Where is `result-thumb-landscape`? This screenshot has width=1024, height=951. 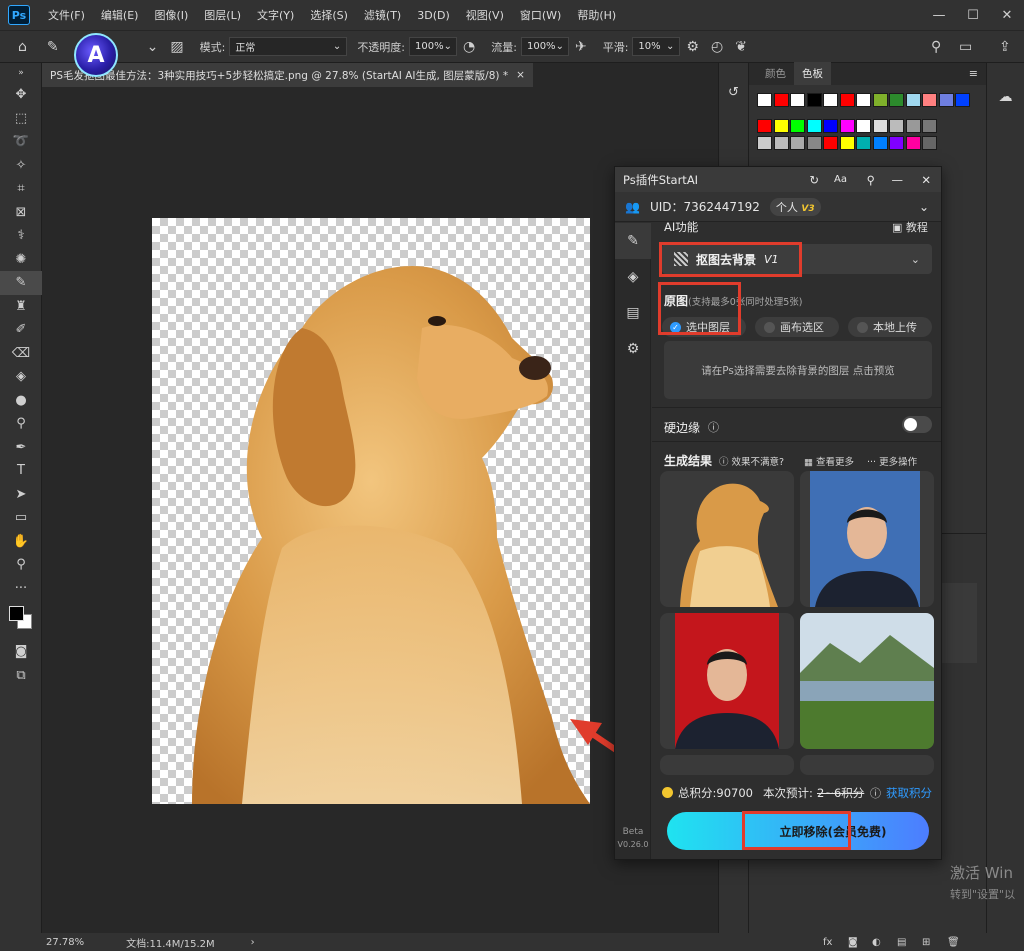
result-thumb-landscape is located at coordinates (867, 681).